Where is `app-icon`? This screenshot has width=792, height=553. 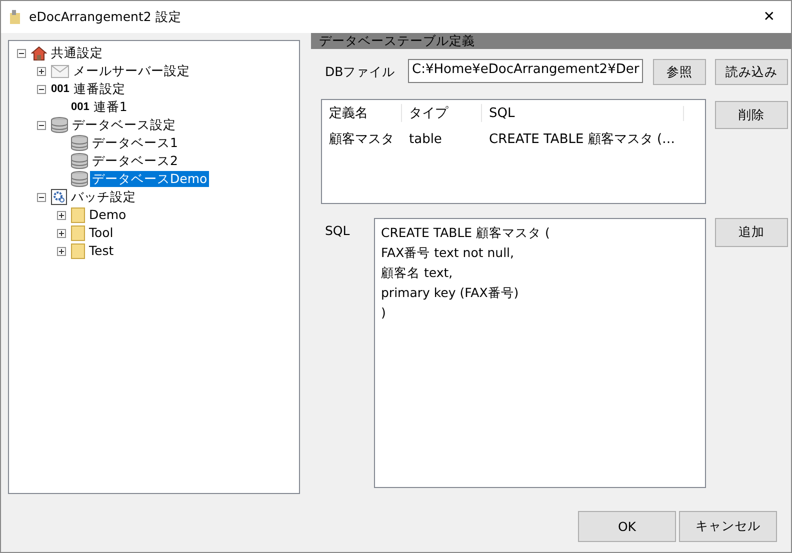 app-icon is located at coordinates (15, 17).